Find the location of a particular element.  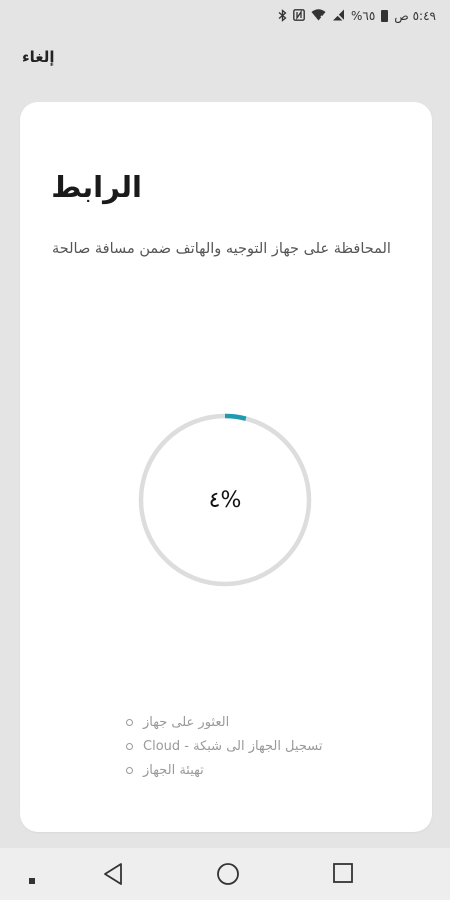

step-label: تهيئة الجهاز is located at coordinates (173, 770).